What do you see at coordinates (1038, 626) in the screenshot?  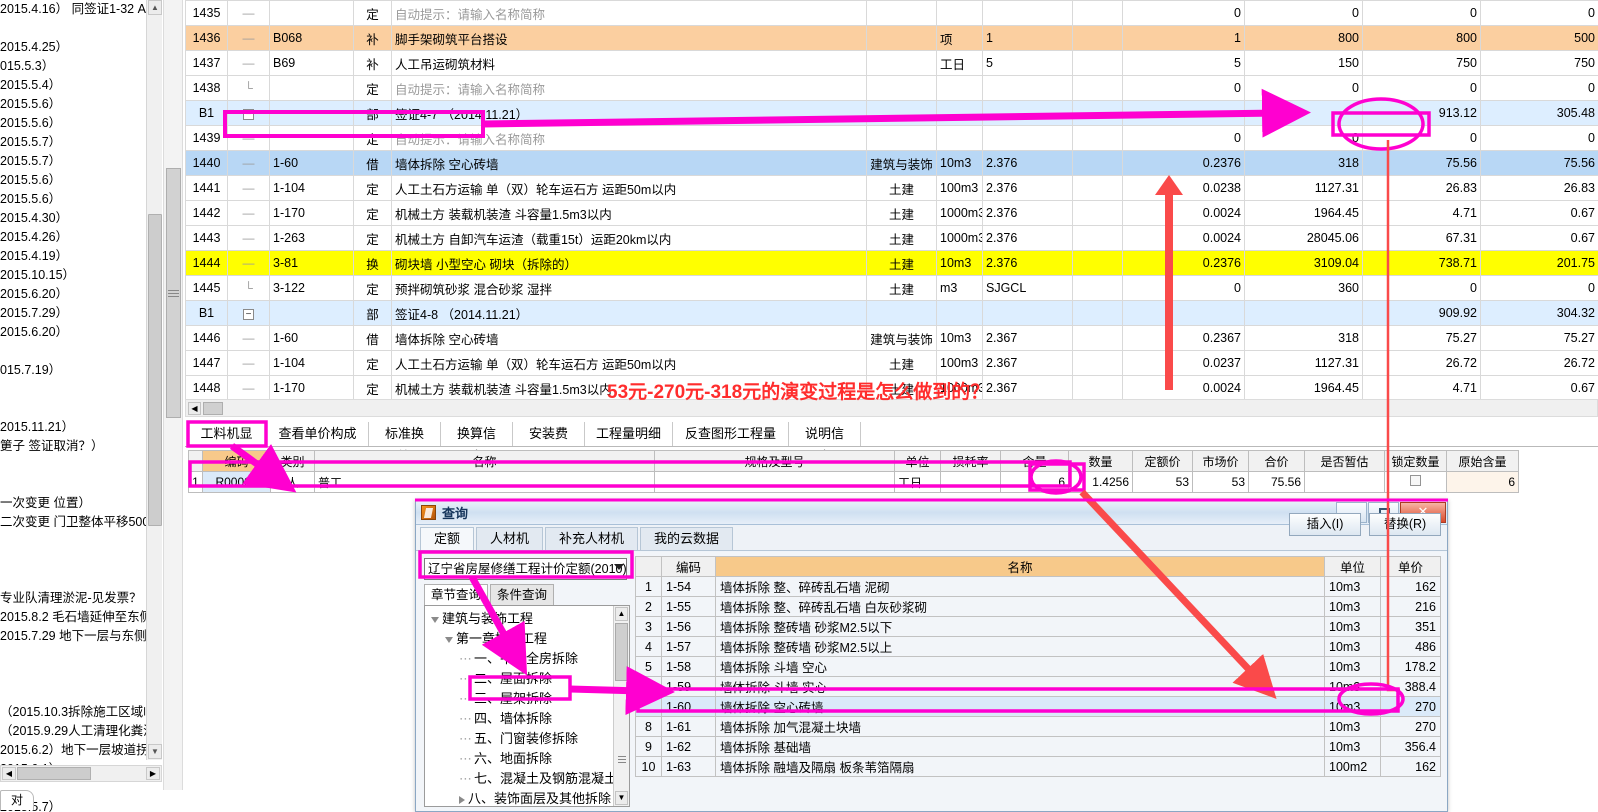 I see `table-row: 3 1-56 墙体拆除 整砖墙 砂浆M2.5以下 10m3 351` at bounding box center [1038, 626].